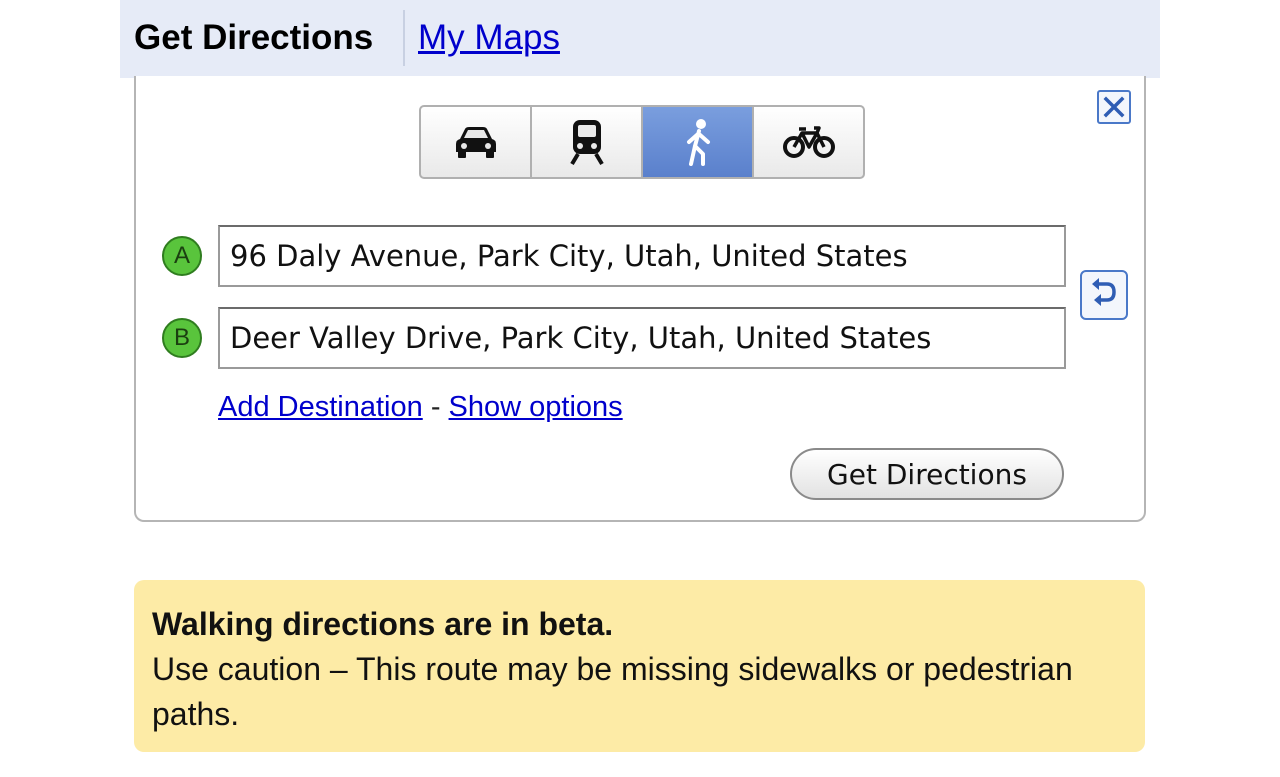 The width and height of the screenshot is (1280, 777). Describe the element at coordinates (536, 407) in the screenshot. I see `show-options-link: Show options` at that location.